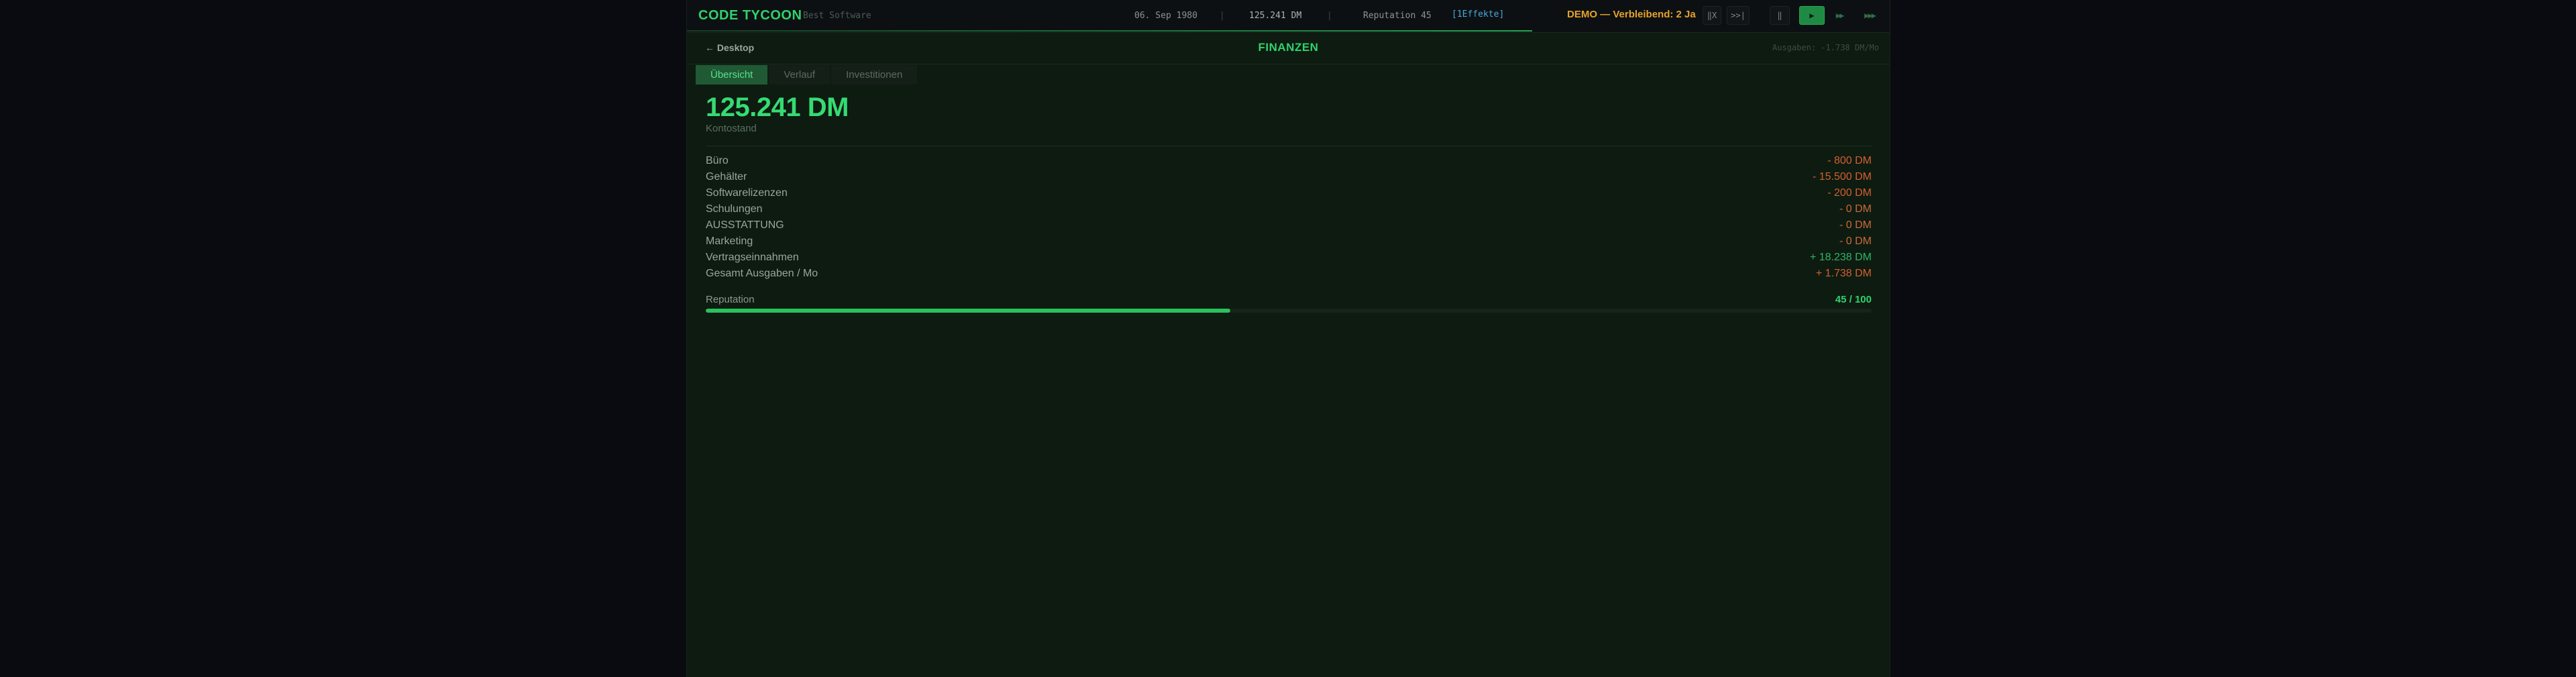 This screenshot has height=677, width=2576. What do you see at coordinates (1289, 258) in the screenshot?
I see `finance-row-contract-income: Vertragseinnahmen + 18.238 DM` at bounding box center [1289, 258].